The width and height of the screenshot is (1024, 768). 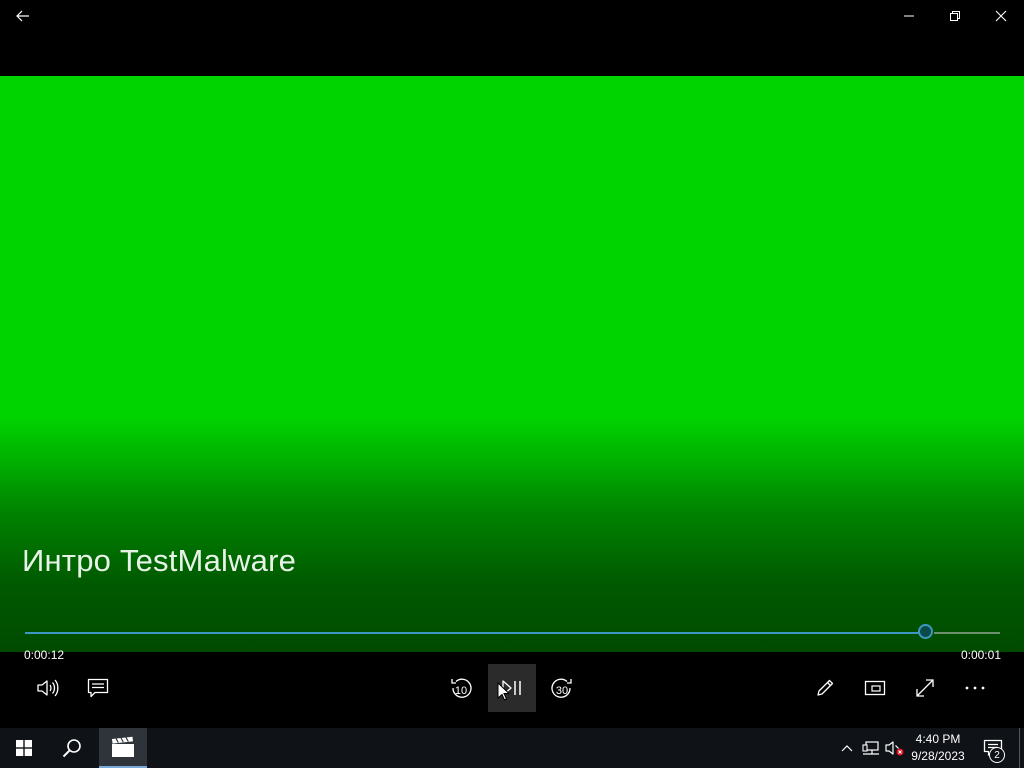 I want to click on network-button, so click(x=871, y=748).